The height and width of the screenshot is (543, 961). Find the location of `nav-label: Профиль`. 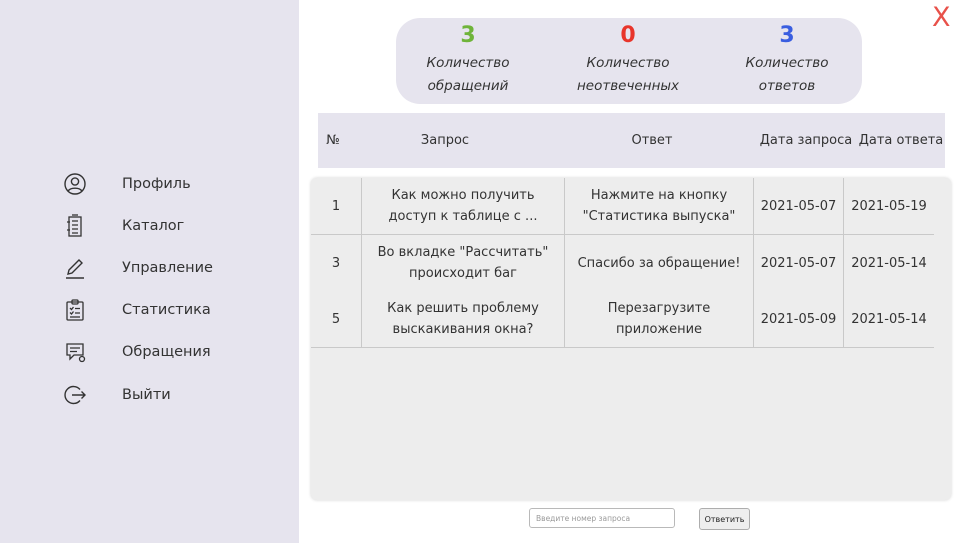

nav-label: Профиль is located at coordinates (156, 184).